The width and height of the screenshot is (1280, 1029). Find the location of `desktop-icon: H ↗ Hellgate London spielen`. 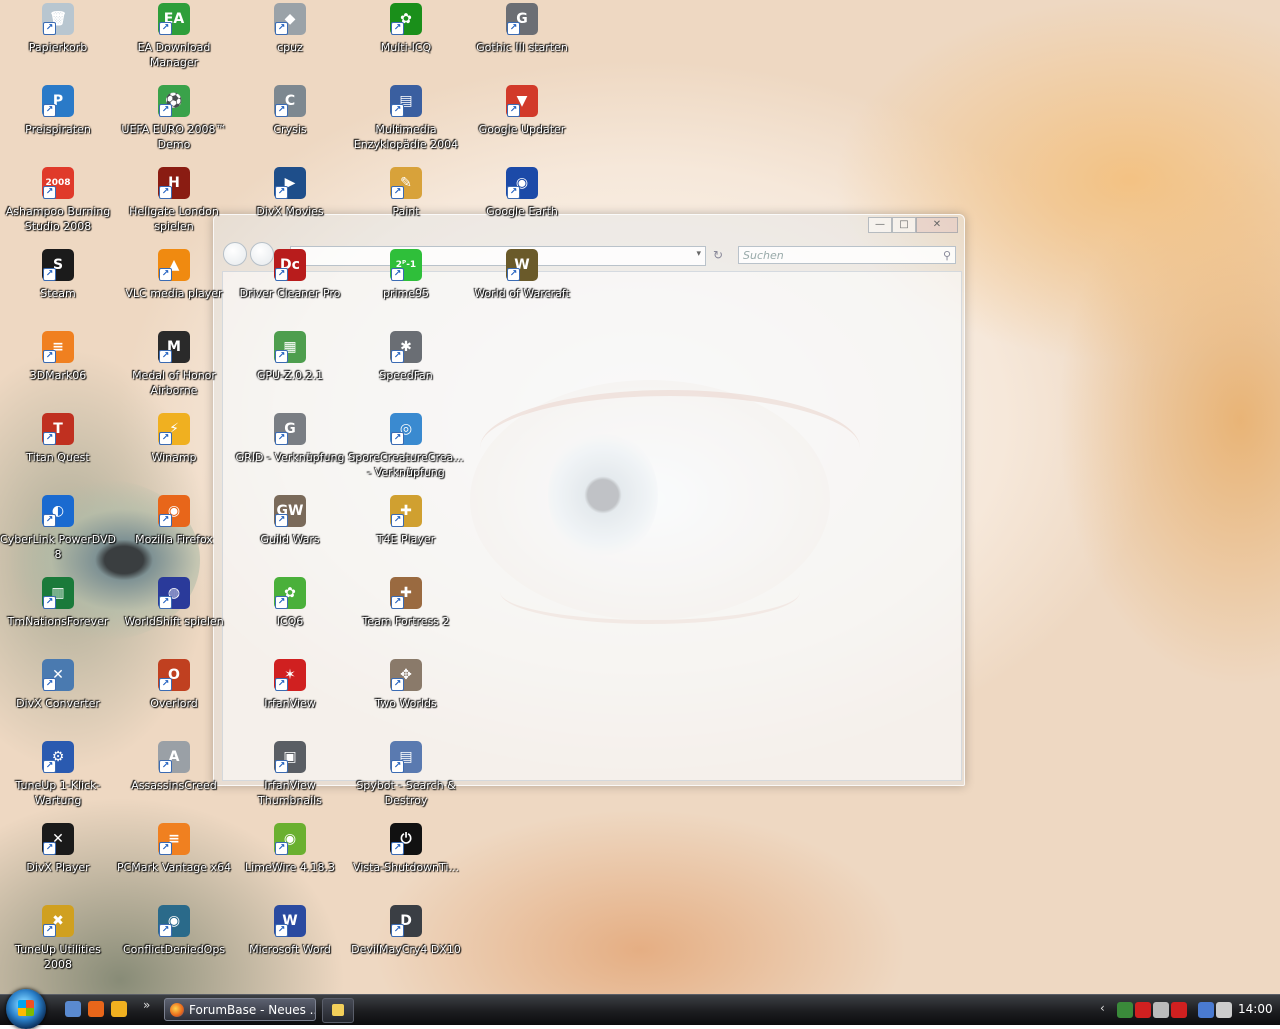

desktop-icon: H ↗ Hellgate London spielen is located at coordinates (174, 205).